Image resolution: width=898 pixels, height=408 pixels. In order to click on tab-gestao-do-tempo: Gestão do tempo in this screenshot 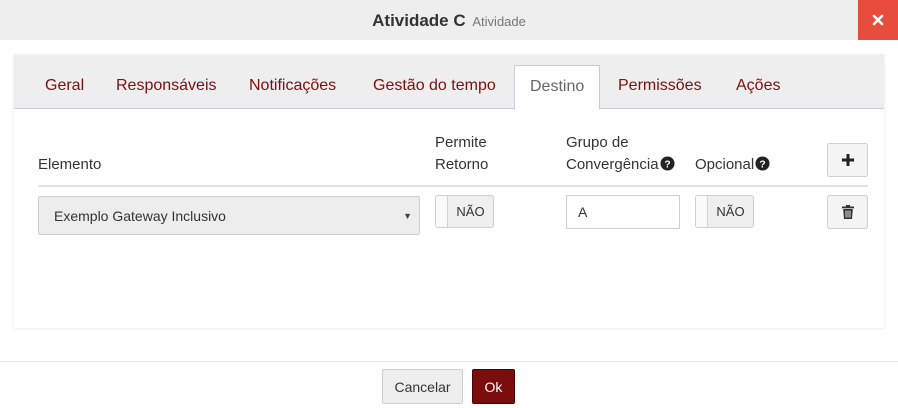, I will do `click(434, 87)`.